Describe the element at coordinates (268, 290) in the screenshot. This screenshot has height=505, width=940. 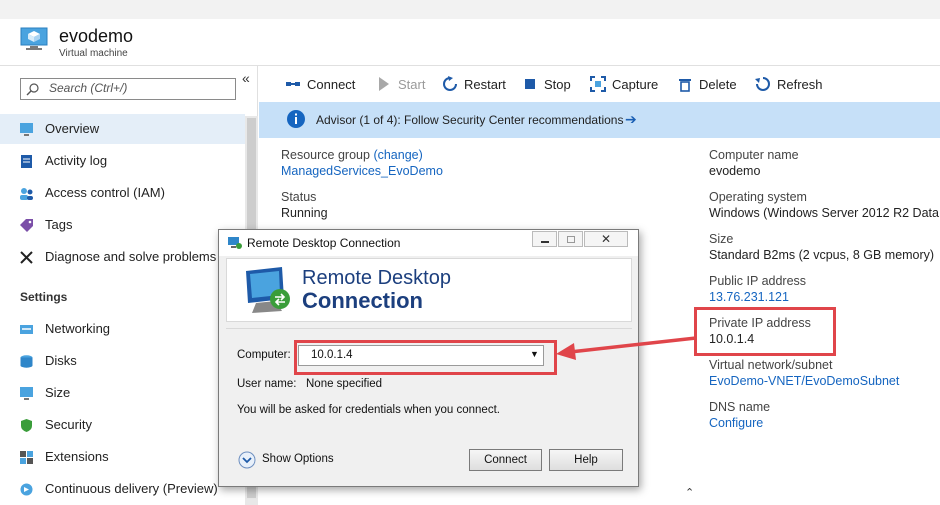
I see `remote-desktop-logo-icon` at that location.